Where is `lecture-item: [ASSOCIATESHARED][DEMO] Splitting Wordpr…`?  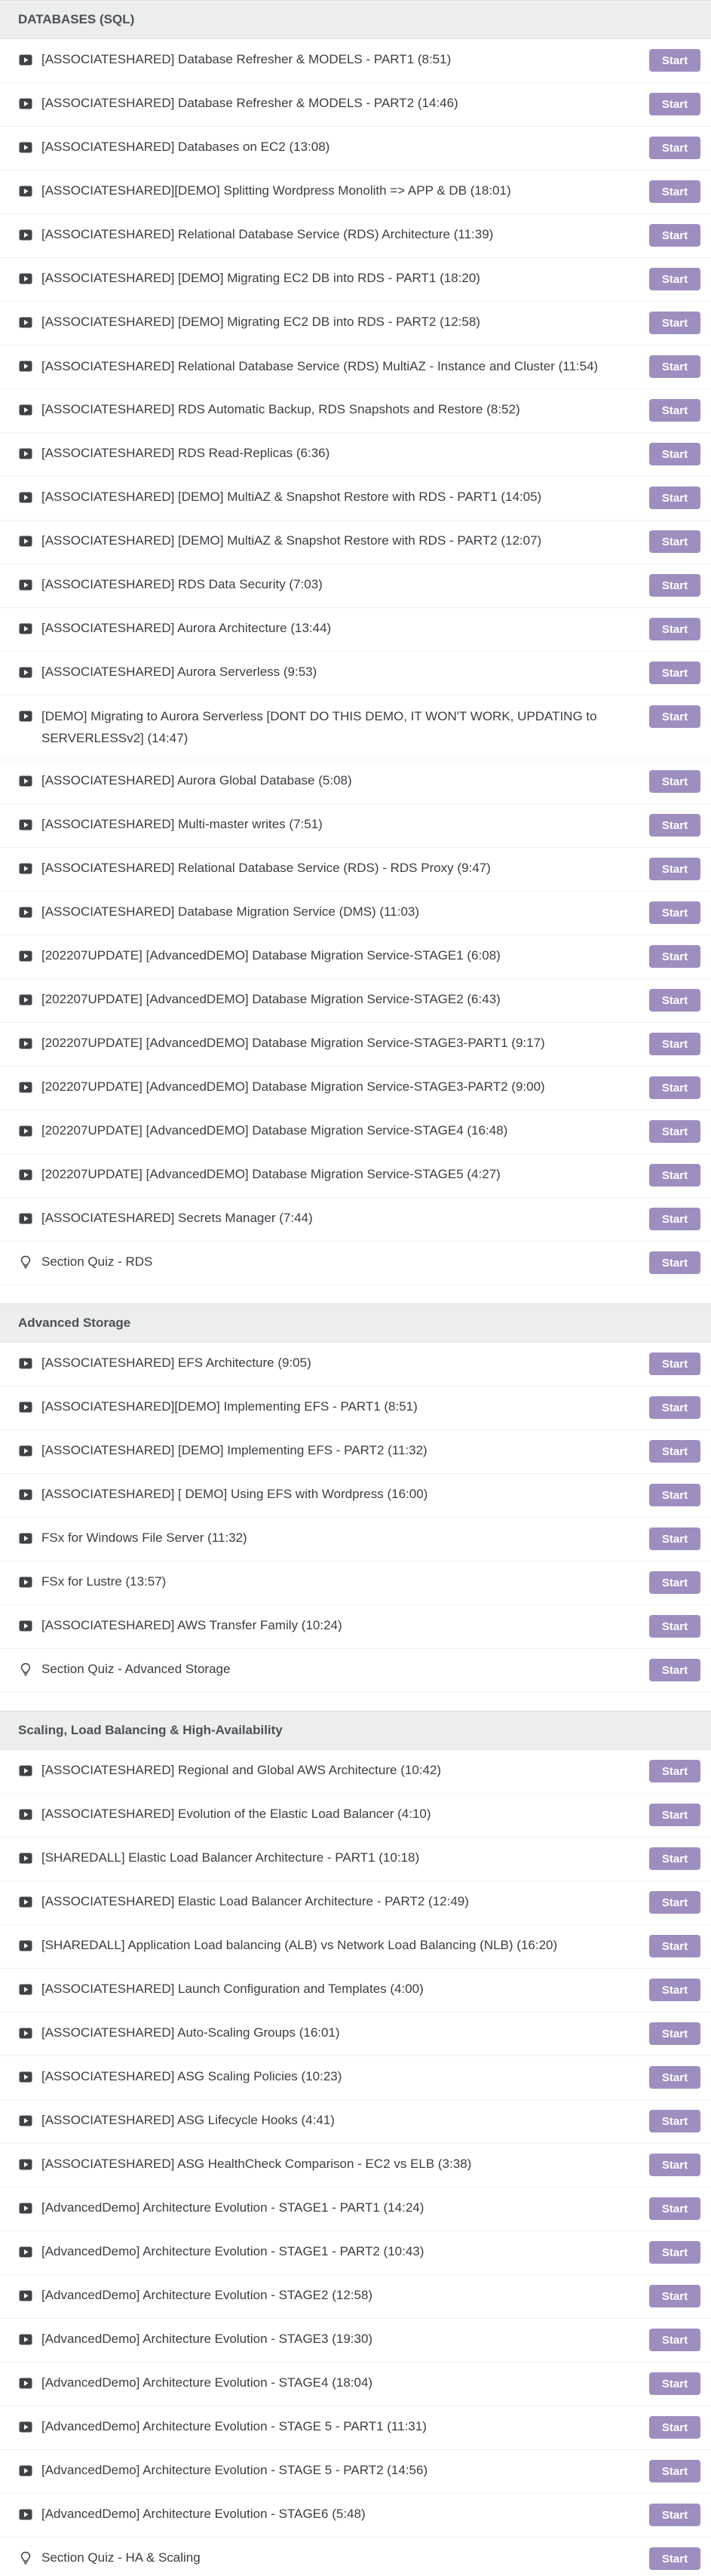 lecture-item: [ASSOCIATESHARED][DEMO] Splitting Wordpr… is located at coordinates (356, 192).